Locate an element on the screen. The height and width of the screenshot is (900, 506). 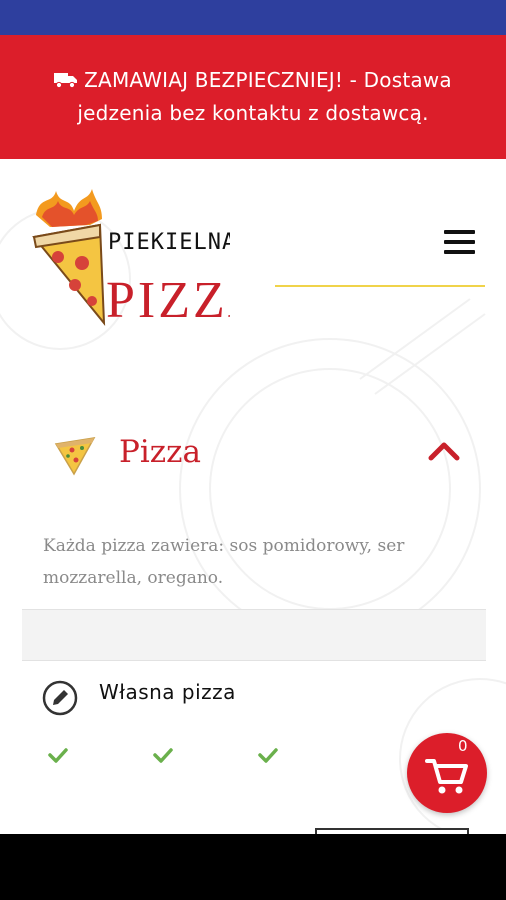
truck-icon is located at coordinates (66, 81).